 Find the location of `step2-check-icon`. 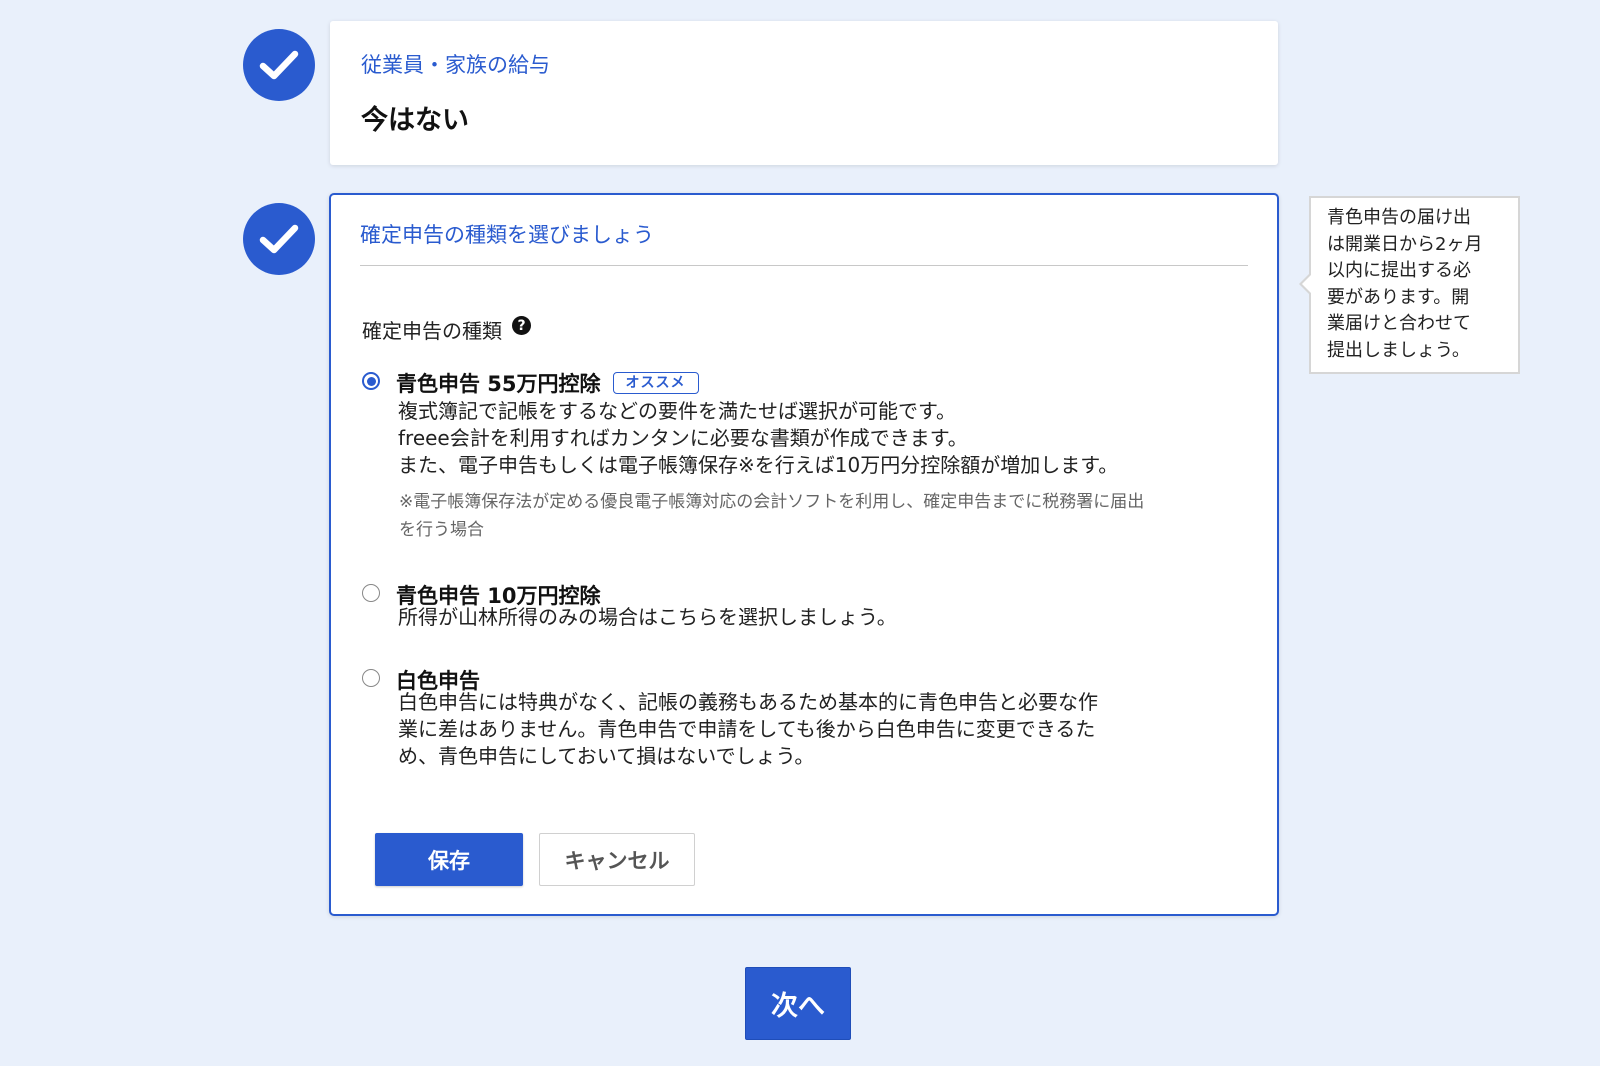

step2-check-icon is located at coordinates (279, 239).